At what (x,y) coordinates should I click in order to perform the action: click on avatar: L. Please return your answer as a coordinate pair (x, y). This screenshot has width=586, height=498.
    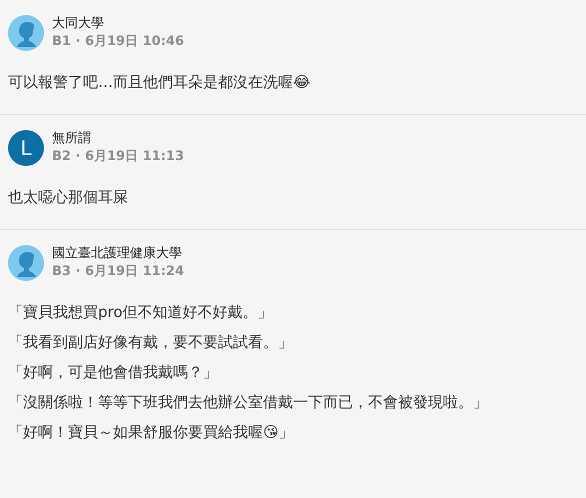
    Looking at the image, I should click on (26, 148).